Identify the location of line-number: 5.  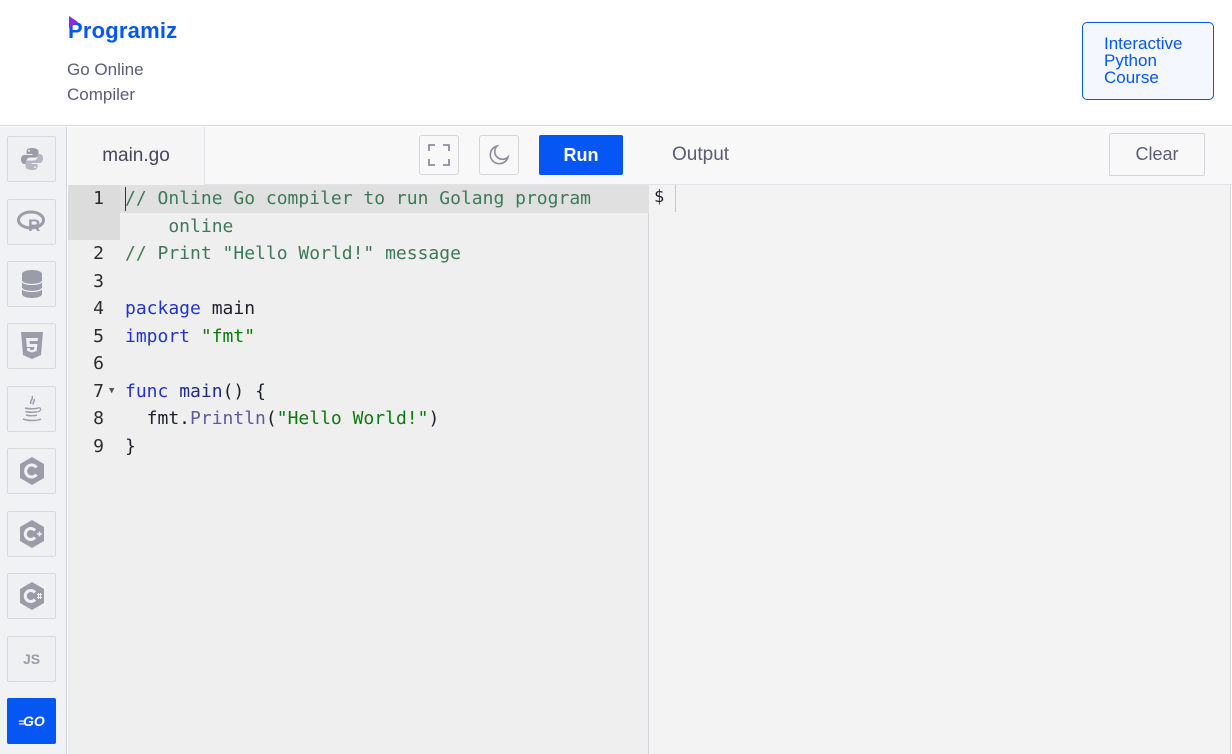
(98, 336).